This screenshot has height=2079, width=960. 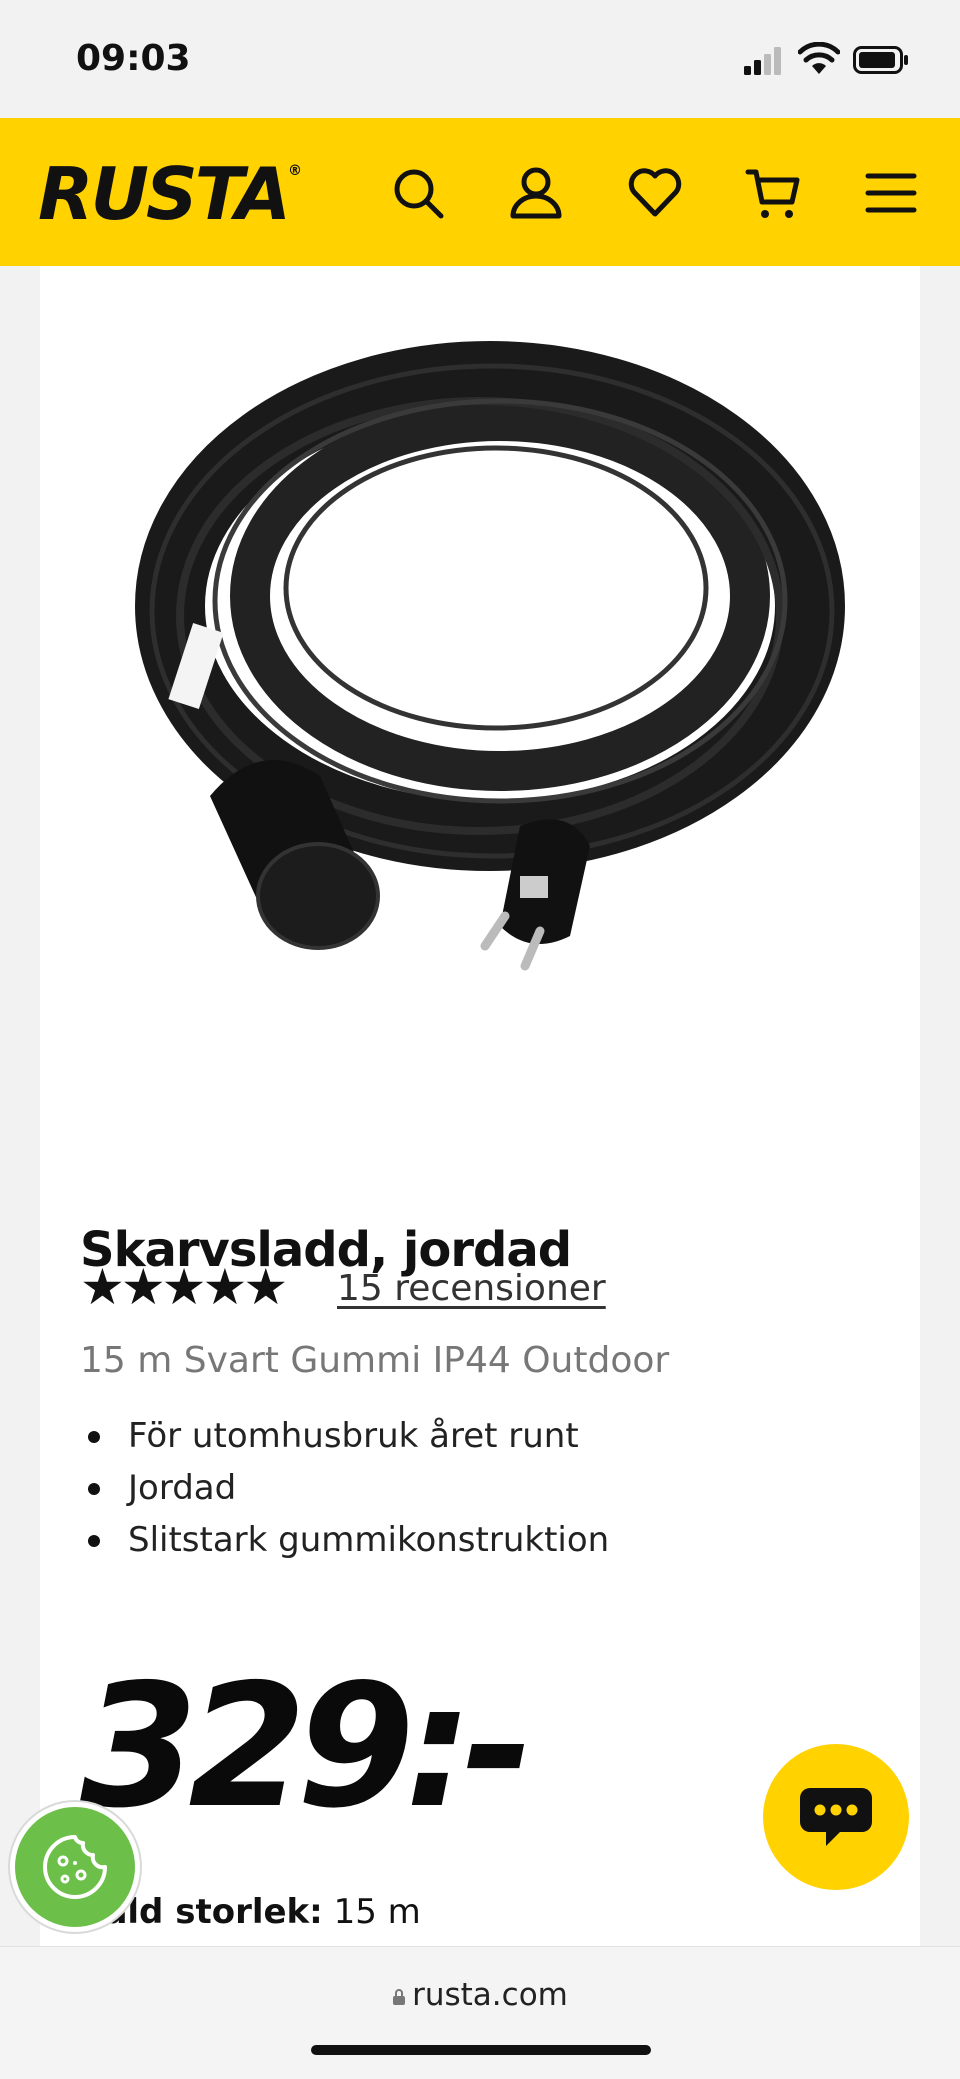 What do you see at coordinates (375, 1360) in the screenshot?
I see `product-subtitle: 15 m Svart Gummi IP44 Outdoor` at bounding box center [375, 1360].